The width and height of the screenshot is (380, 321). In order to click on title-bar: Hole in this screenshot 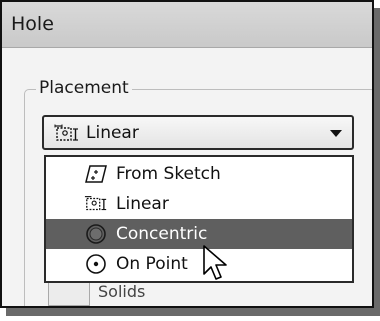, I will do `click(187, 25)`.